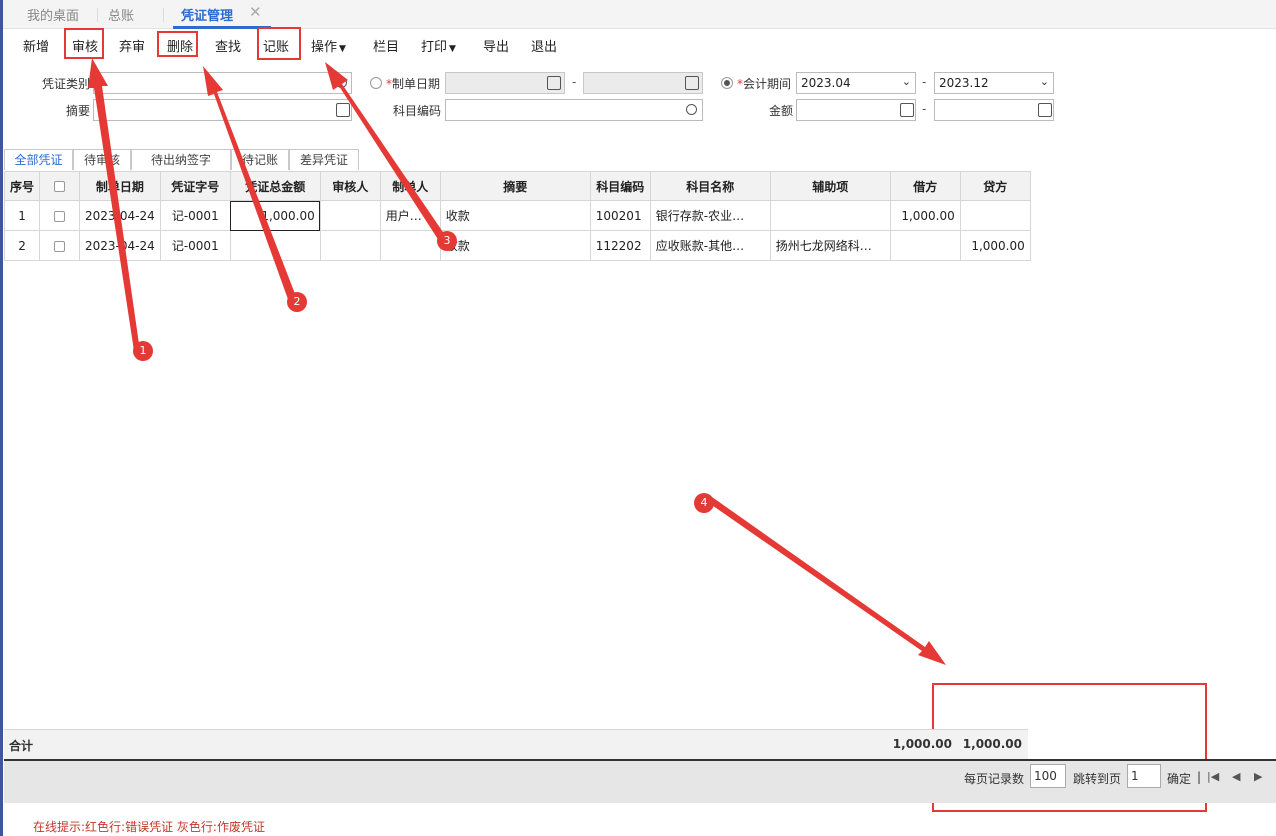 The image size is (1276, 836). I want to click on cell-seq: 2, so click(22, 245).